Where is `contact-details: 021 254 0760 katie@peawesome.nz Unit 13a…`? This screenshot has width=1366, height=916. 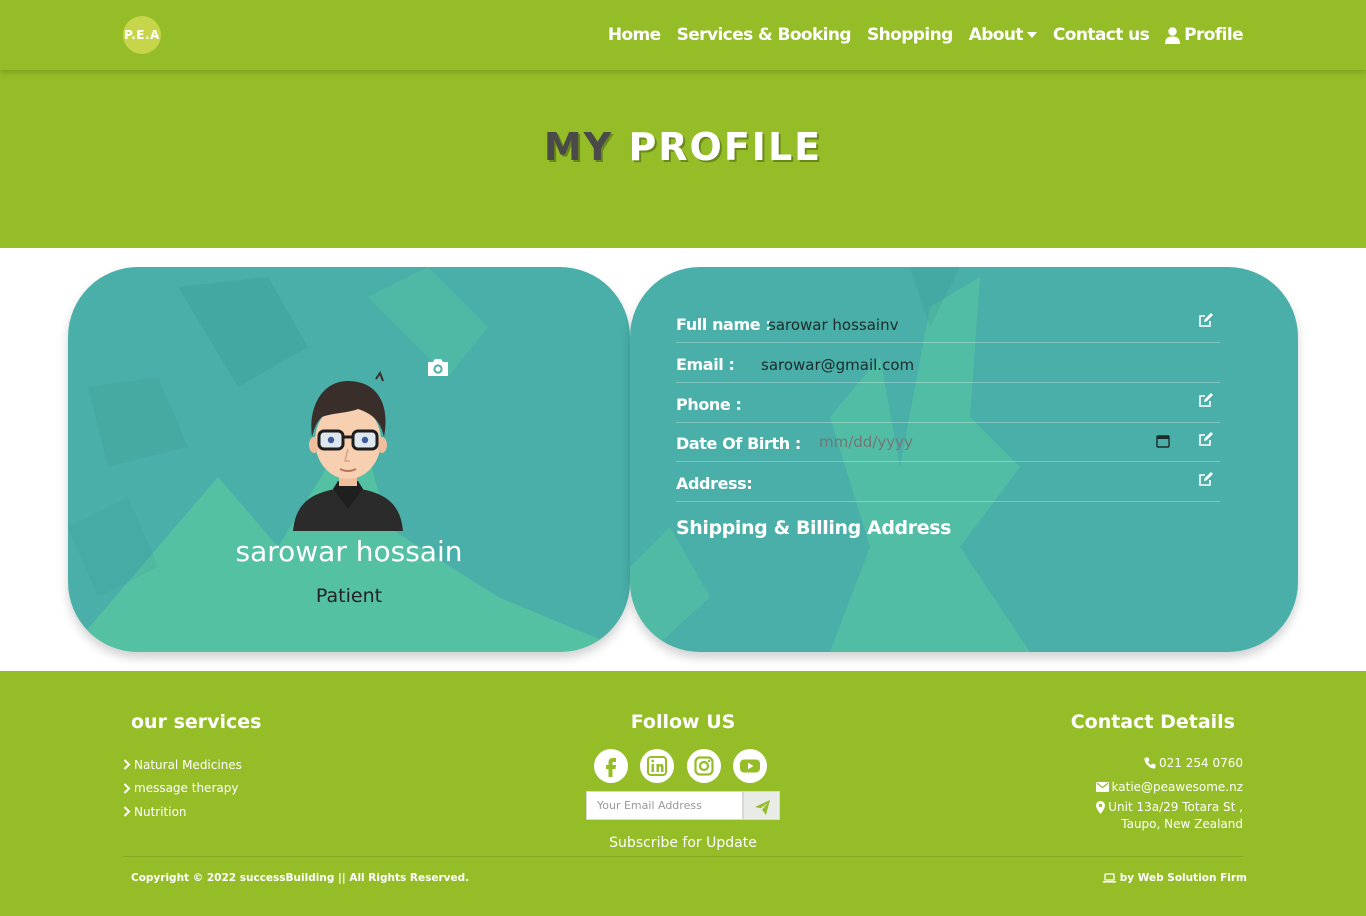 contact-details: 021 254 0760 katie@peawesome.nz Unit 13a… is located at coordinates (1169, 792).